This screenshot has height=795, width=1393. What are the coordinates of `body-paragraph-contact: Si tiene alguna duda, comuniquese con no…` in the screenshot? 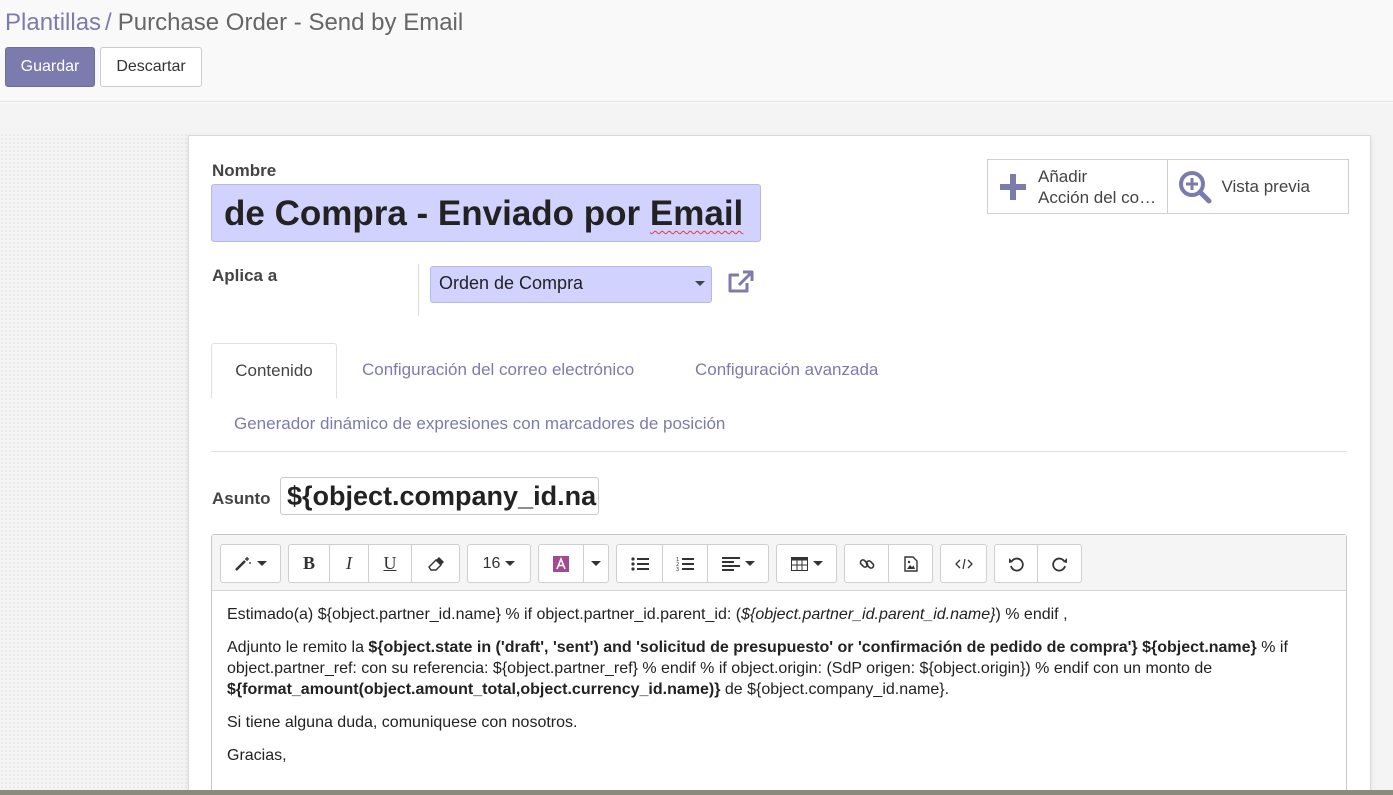 It's located at (402, 722).